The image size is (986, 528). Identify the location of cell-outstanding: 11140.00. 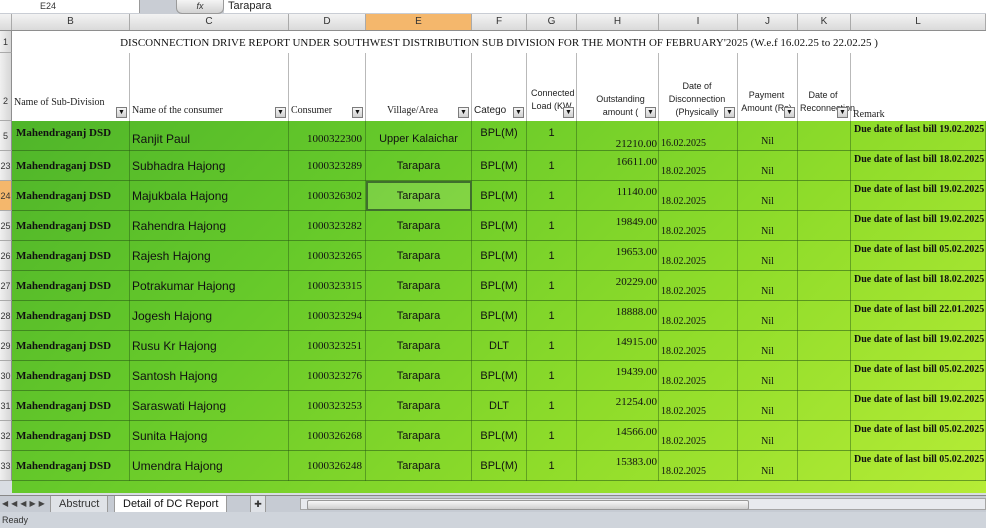
(618, 196).